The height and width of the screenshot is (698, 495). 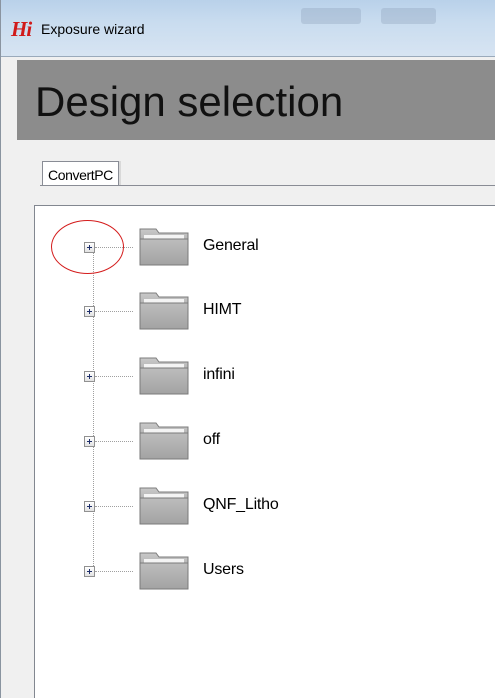 I want to click on header-band: Design selection, so click(x=256, y=100).